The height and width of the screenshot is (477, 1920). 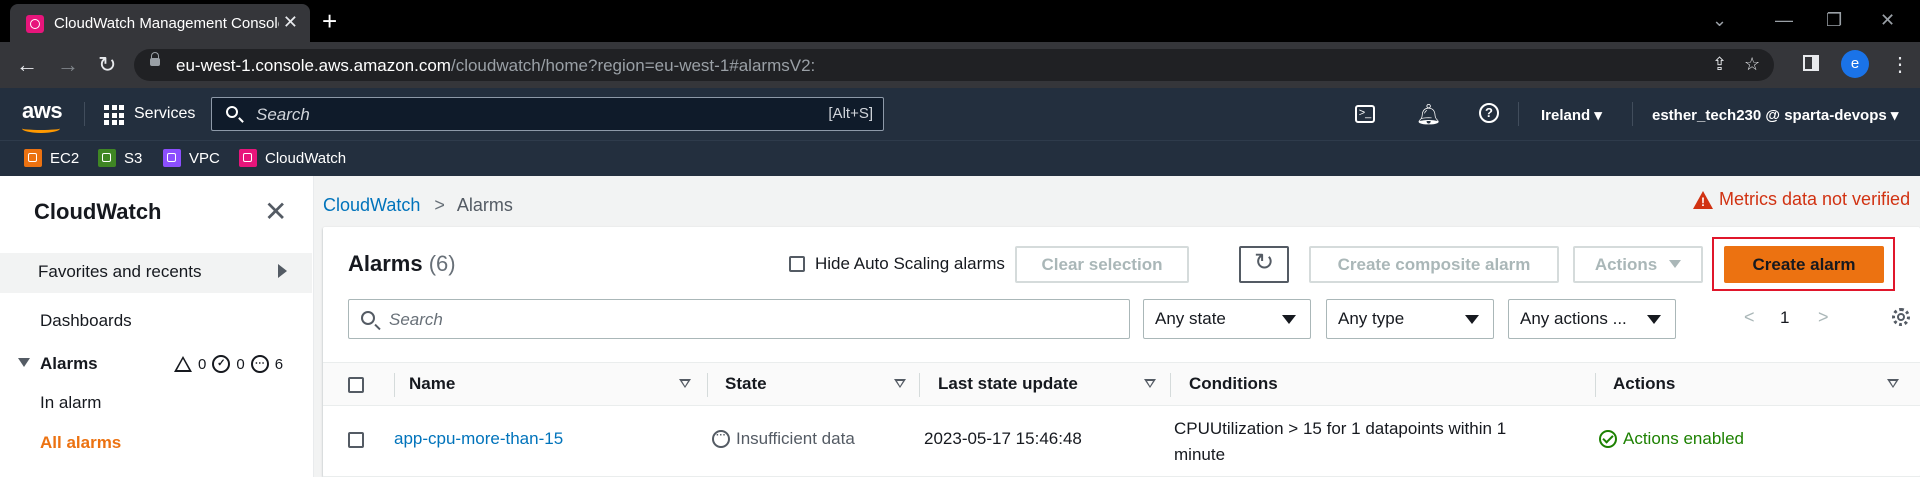 I want to click on actions-dropdown-button: Actions, so click(x=1638, y=264).